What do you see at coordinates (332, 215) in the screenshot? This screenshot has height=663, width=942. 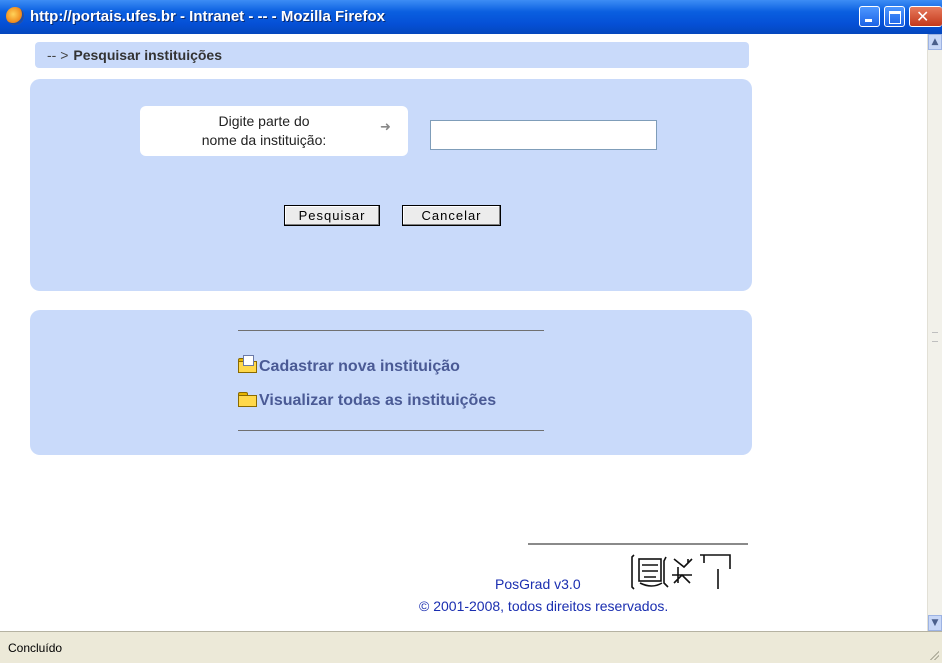 I see `search-button: Pesquisar` at bounding box center [332, 215].